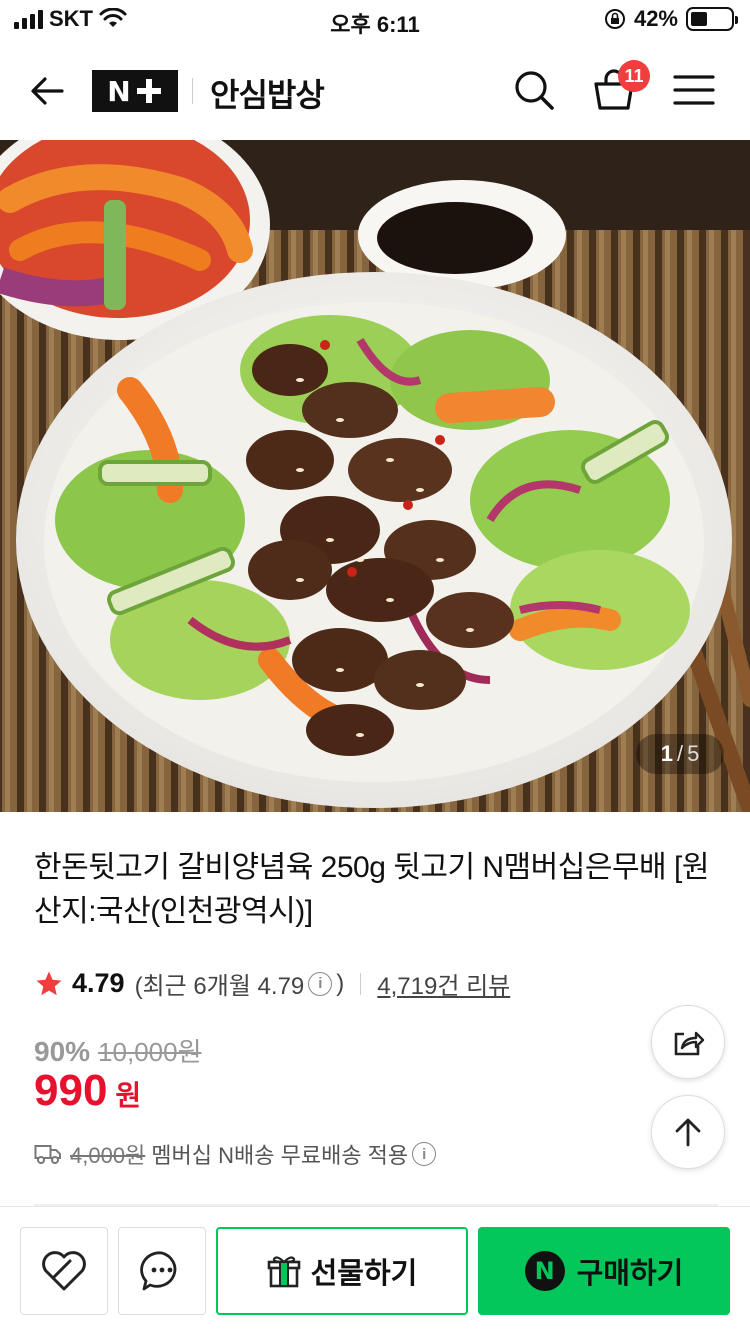 The height and width of the screenshot is (1334, 750). What do you see at coordinates (219, 986) in the screenshot?
I see `recent-rating: (최근 6개월 4.79` at bounding box center [219, 986].